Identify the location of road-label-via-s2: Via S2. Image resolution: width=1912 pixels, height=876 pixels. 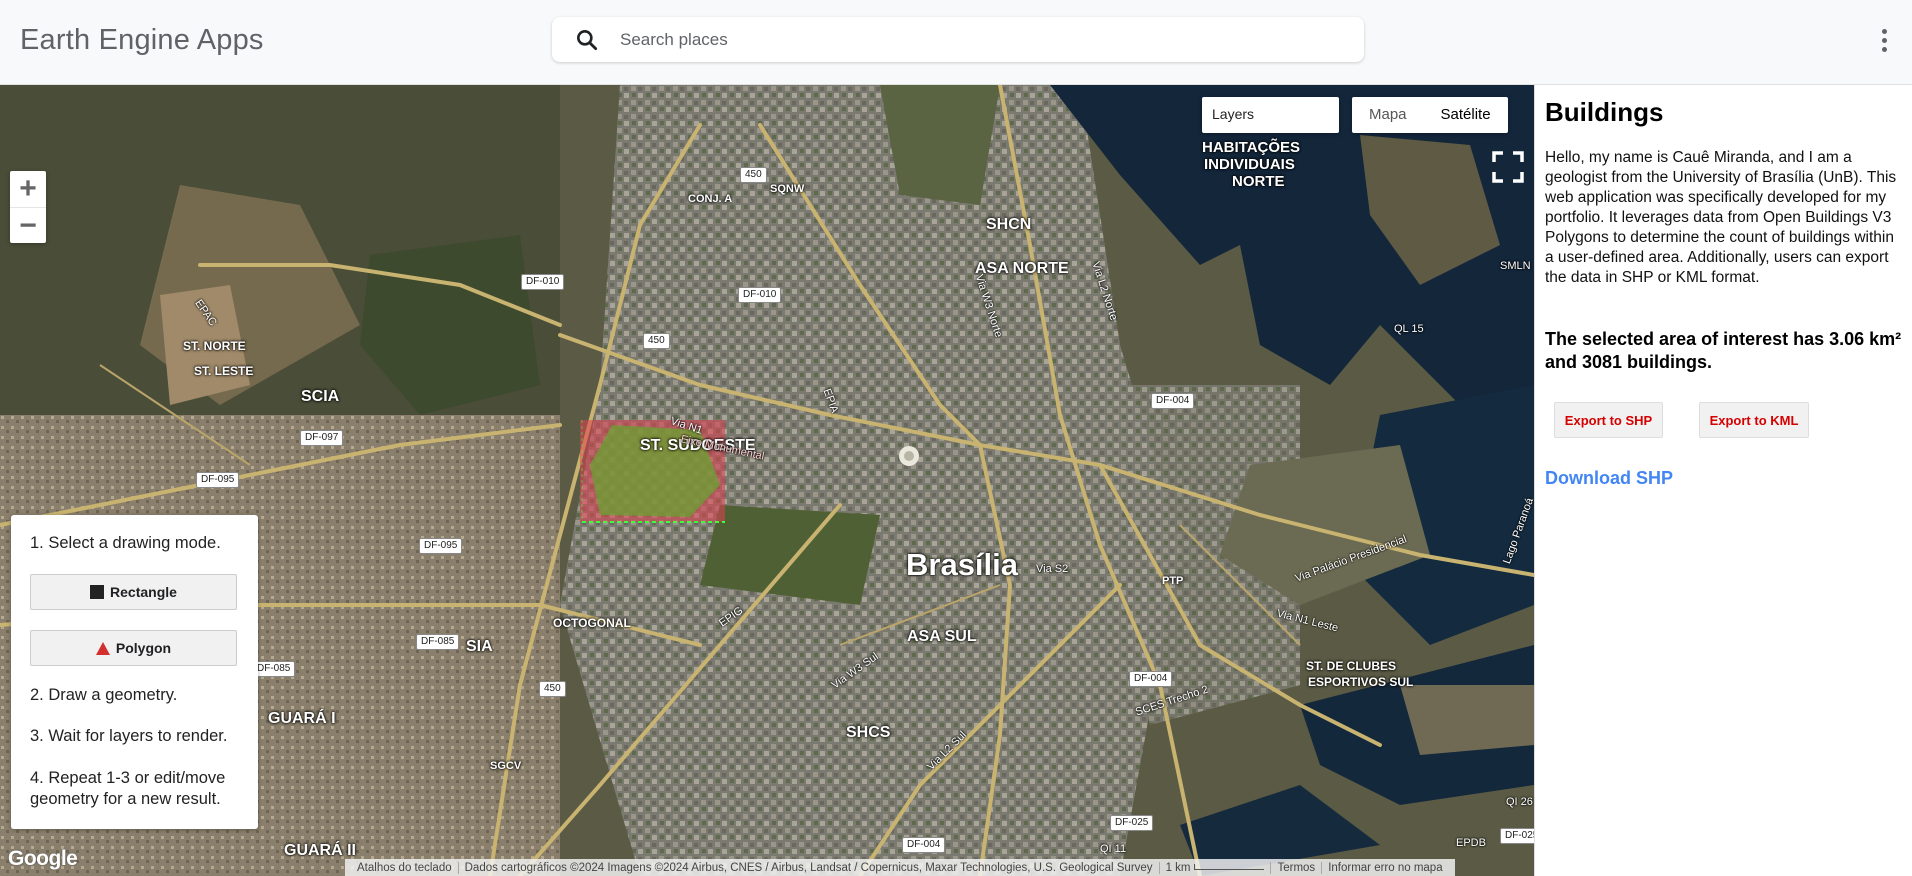
(1052, 569).